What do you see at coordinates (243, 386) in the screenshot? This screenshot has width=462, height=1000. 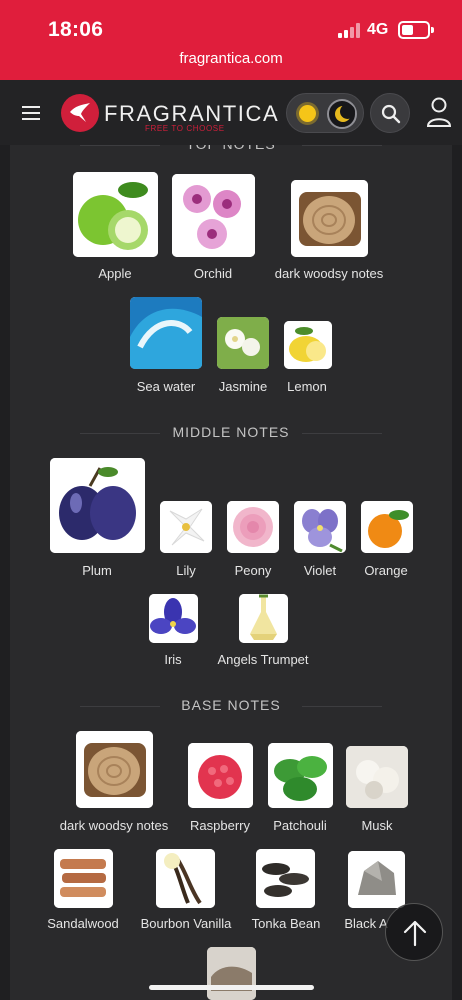 I see `note-label: Jasmine` at bounding box center [243, 386].